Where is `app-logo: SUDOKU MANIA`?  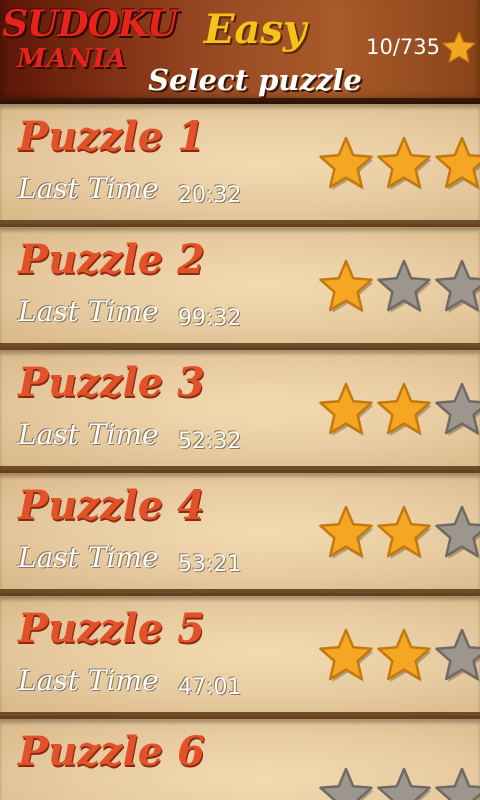
app-logo: SUDOKU MANIA is located at coordinates (90, 48).